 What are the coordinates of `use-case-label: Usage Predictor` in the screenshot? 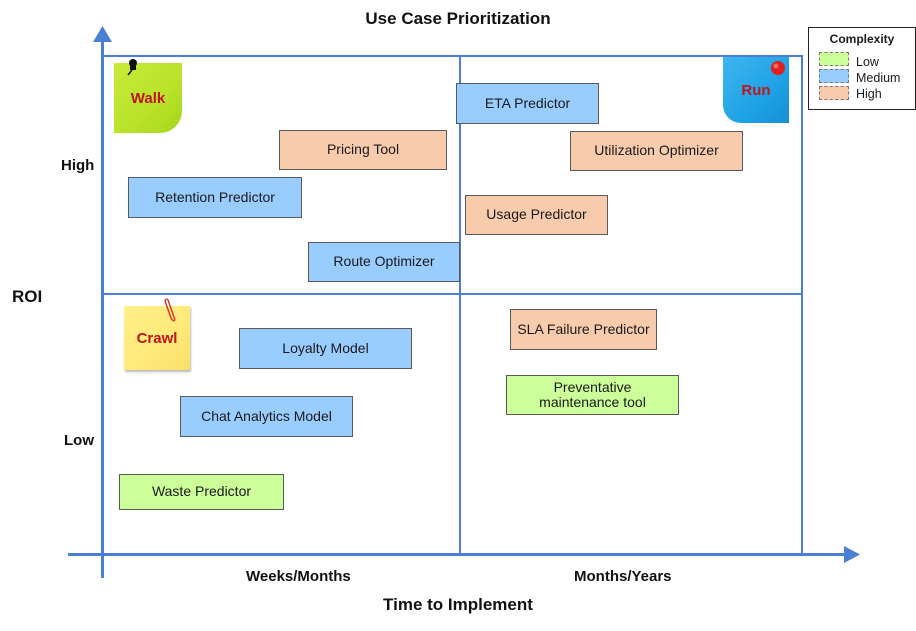 It's located at (536, 214).